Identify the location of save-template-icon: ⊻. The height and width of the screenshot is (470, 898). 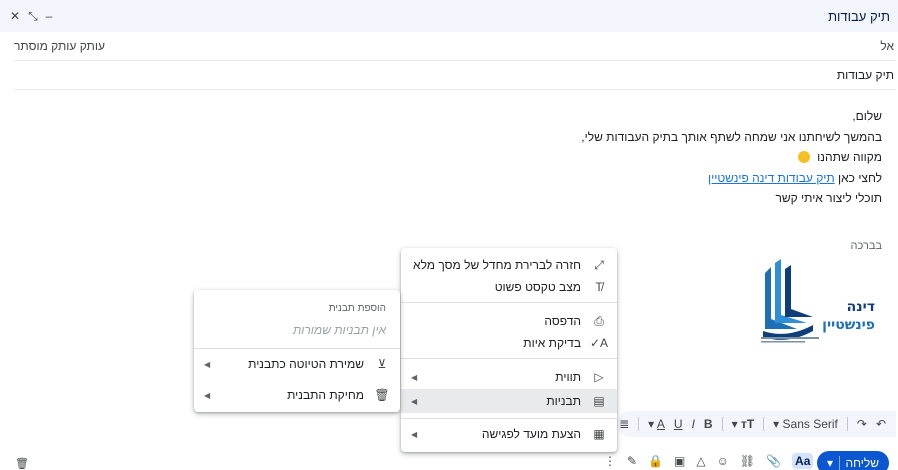
(382, 364).